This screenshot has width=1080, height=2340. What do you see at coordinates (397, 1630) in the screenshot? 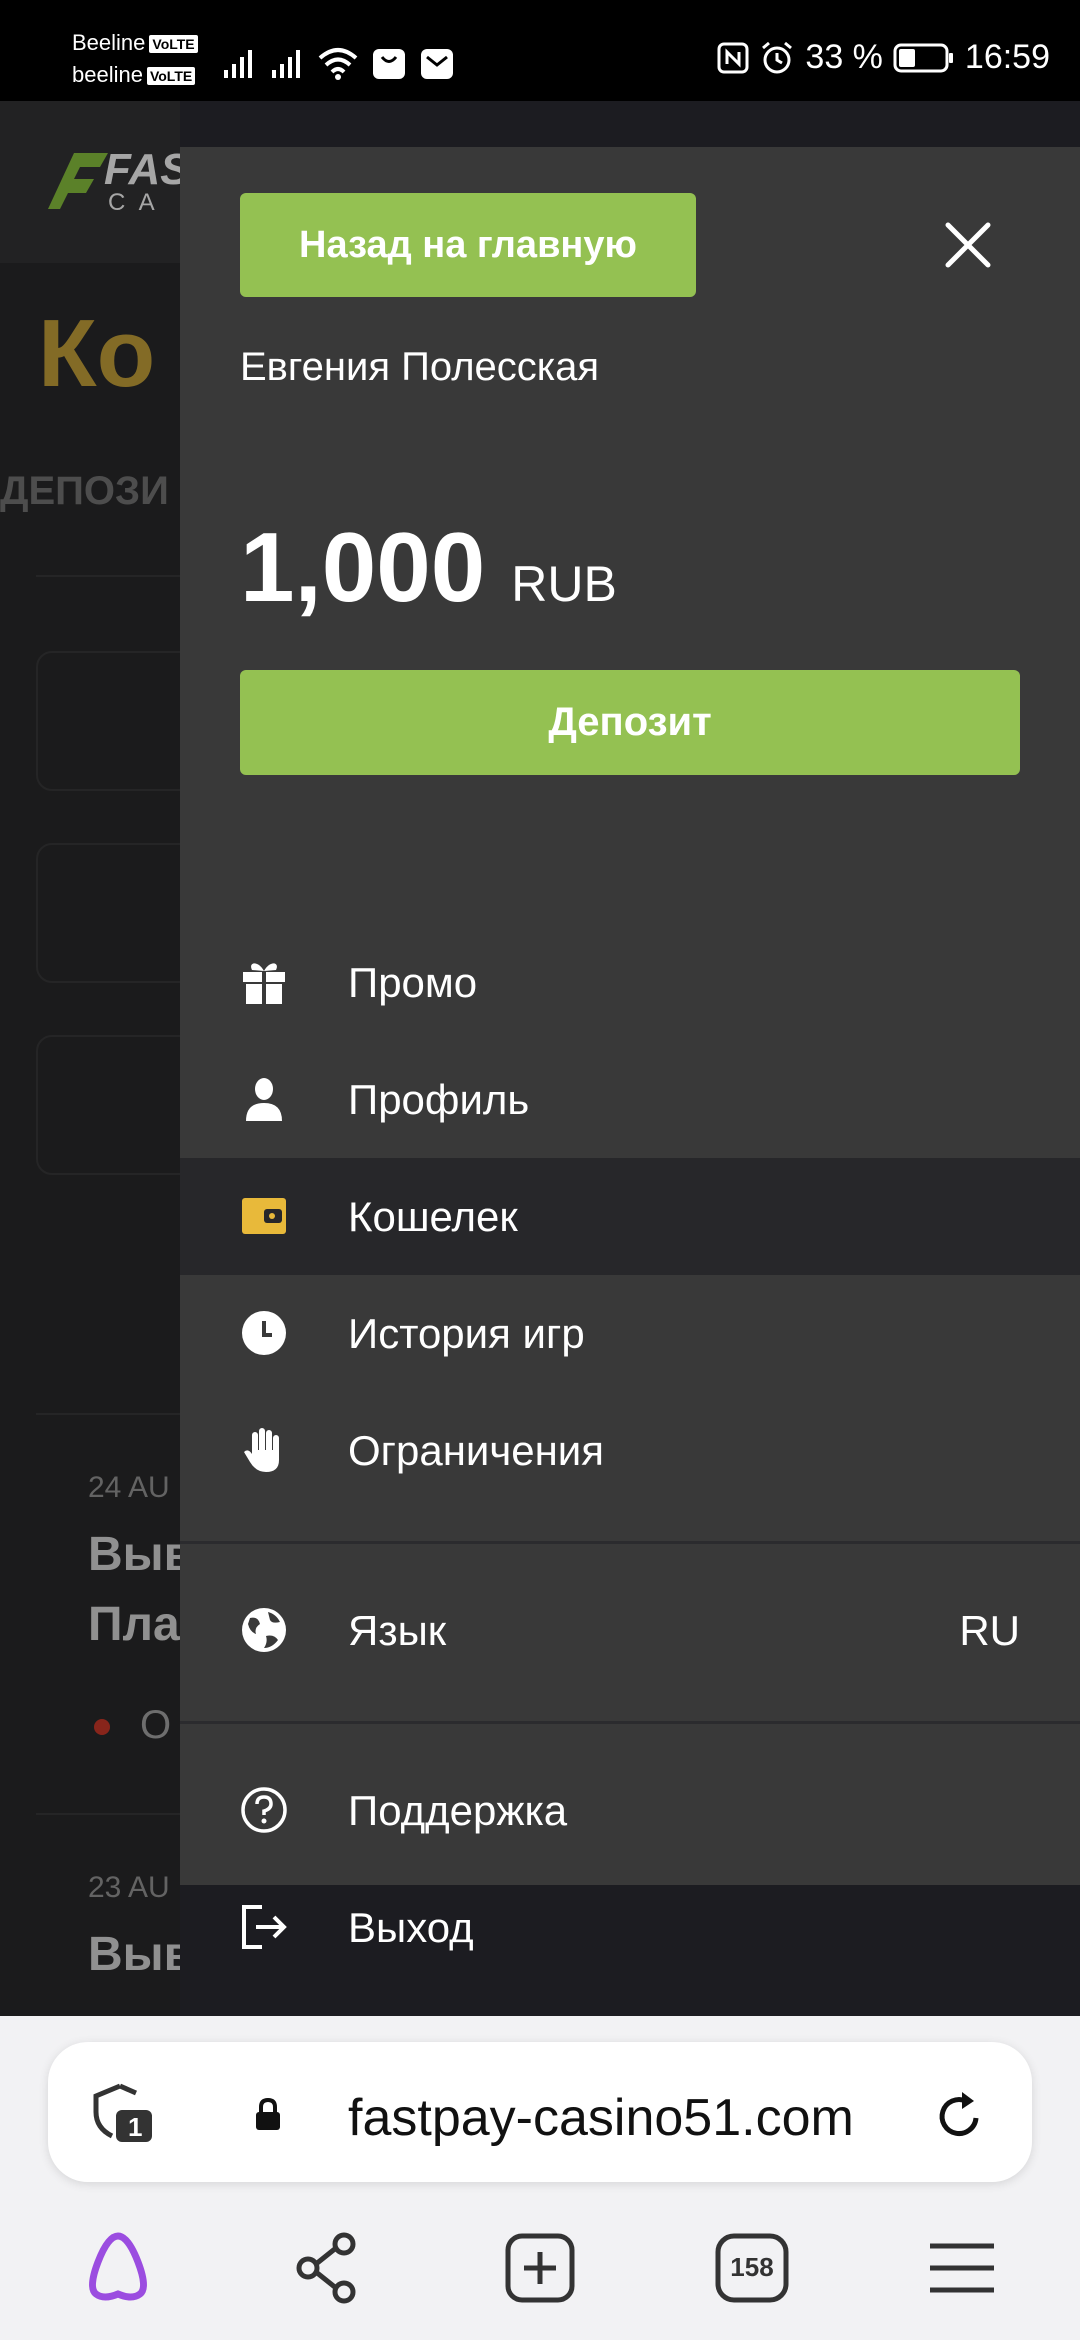
I see `menu-item-label: Язык` at bounding box center [397, 1630].